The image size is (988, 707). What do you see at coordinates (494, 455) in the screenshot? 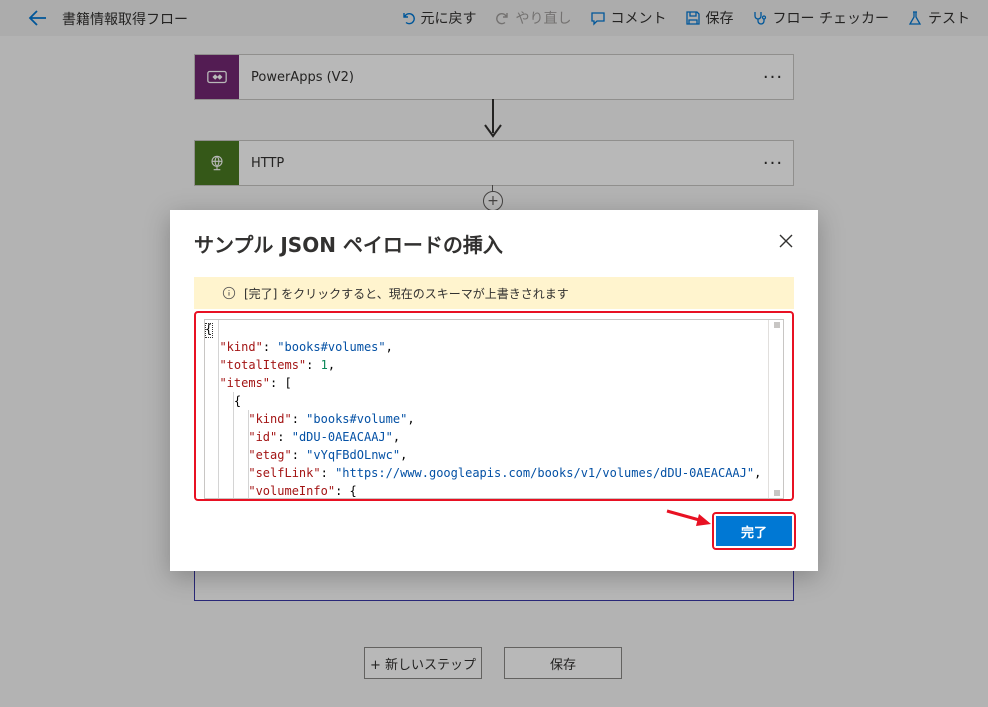
I see `code-line: "etag": "vYqFBdOLnwc",` at bounding box center [494, 455].